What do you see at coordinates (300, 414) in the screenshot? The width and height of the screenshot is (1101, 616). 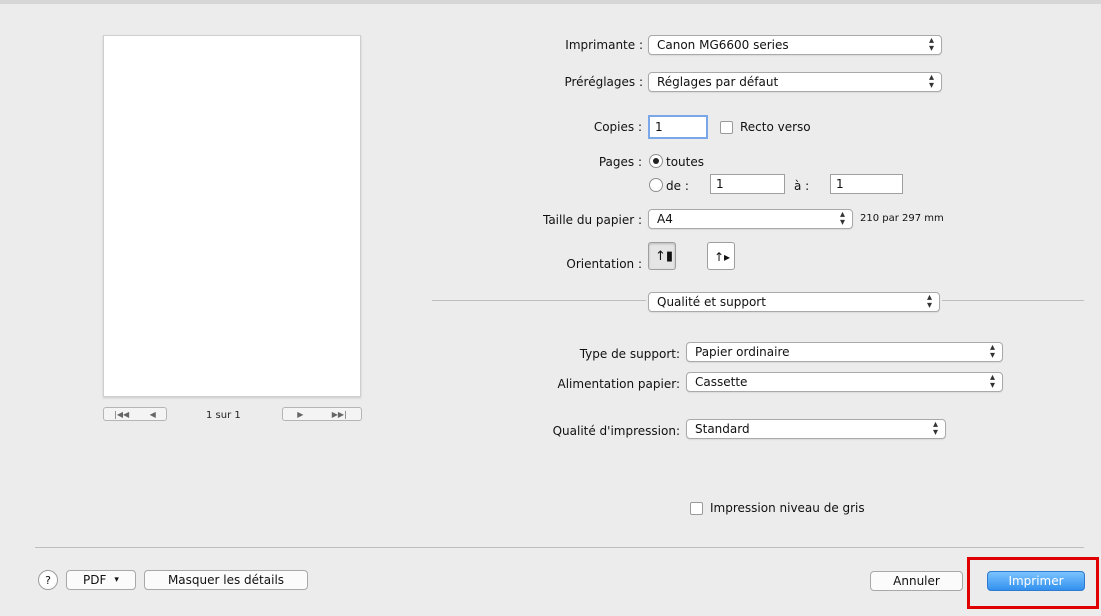 I see `next-page-icon: ▶` at bounding box center [300, 414].